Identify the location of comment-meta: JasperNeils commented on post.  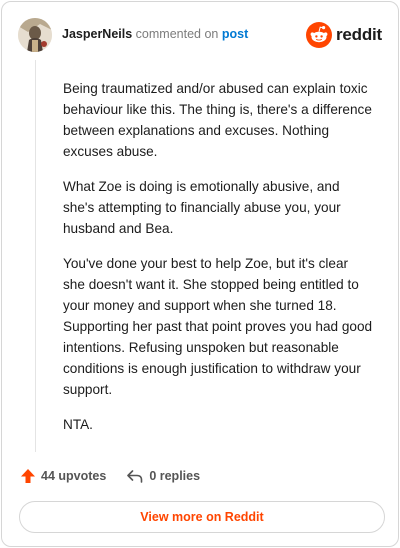
(155, 34).